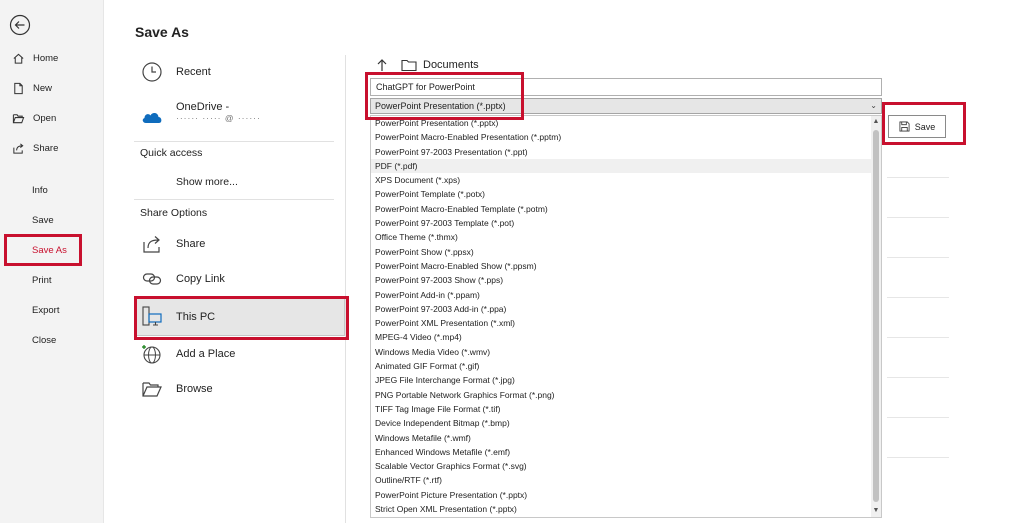 The height and width of the screenshot is (523, 1024). Describe the element at coordinates (18, 88) in the screenshot. I see `new-file-icon` at that location.